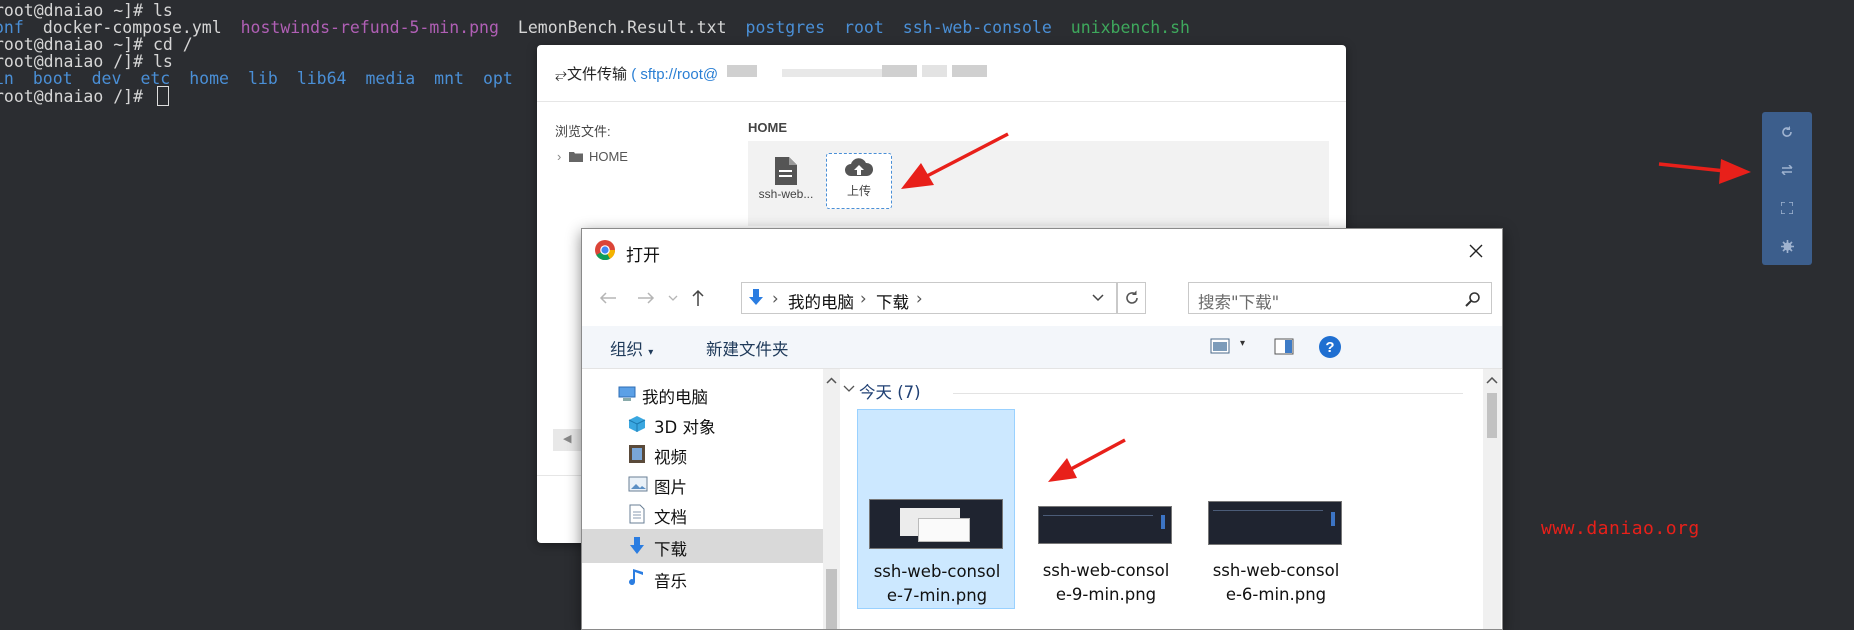 The height and width of the screenshot is (630, 1854). I want to click on dir-entry: opt, so click(497, 78).